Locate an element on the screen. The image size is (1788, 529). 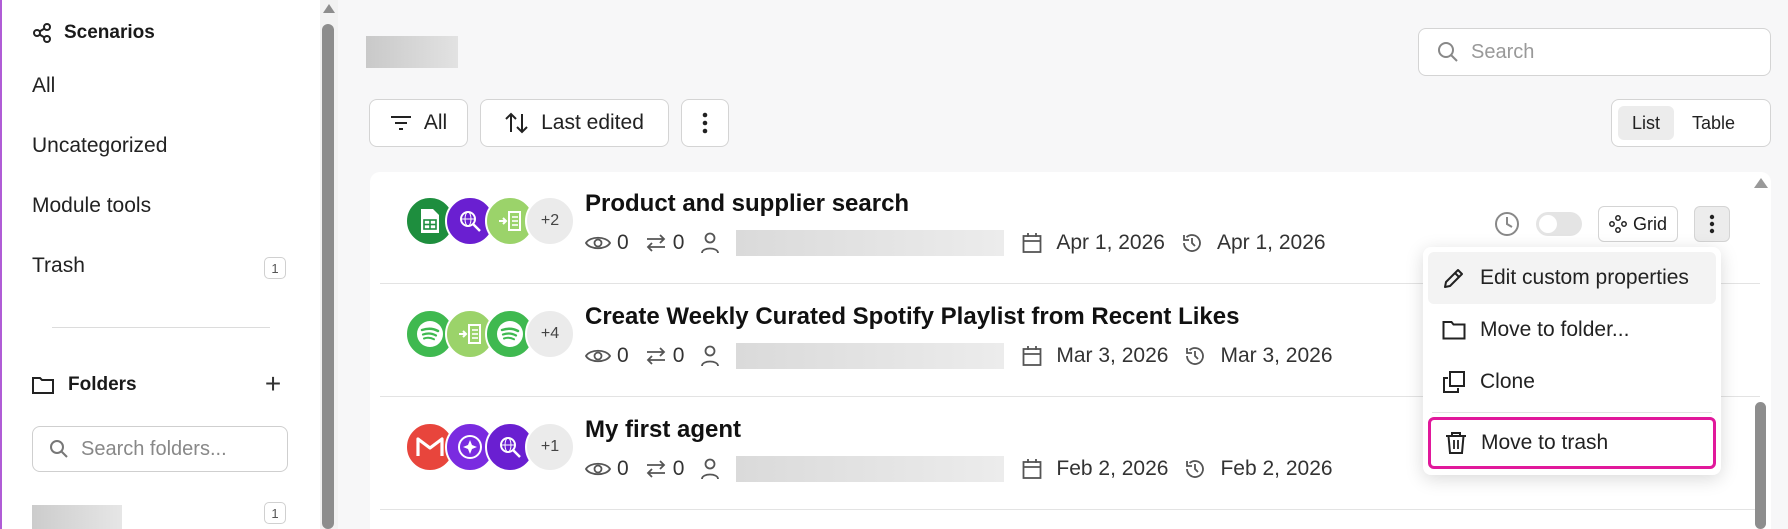
sort-icon is located at coordinates (516, 123).